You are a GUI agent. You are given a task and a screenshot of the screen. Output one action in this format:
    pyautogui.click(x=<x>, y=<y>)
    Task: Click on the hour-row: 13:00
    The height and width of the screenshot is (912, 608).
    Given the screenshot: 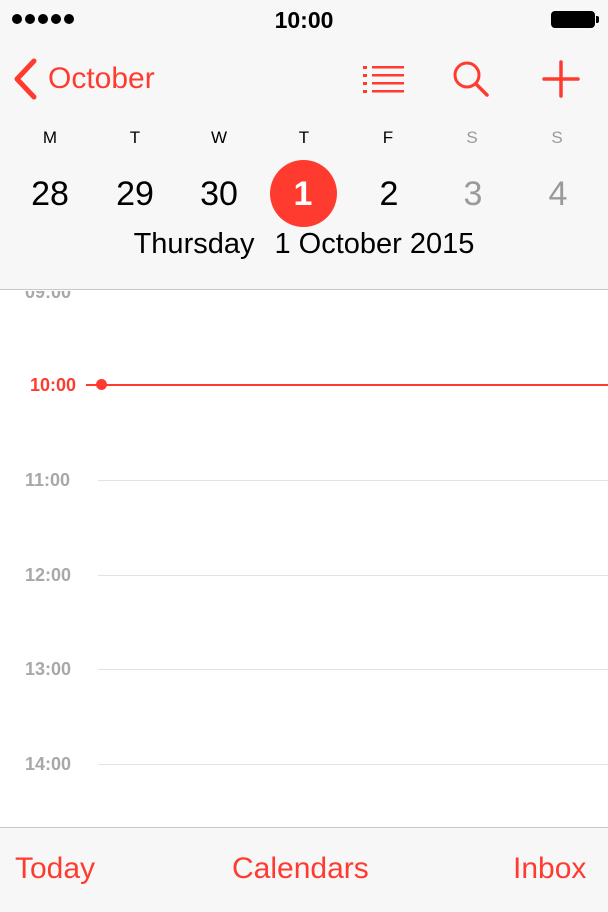 What is the action you would take?
    pyautogui.click(x=304, y=669)
    